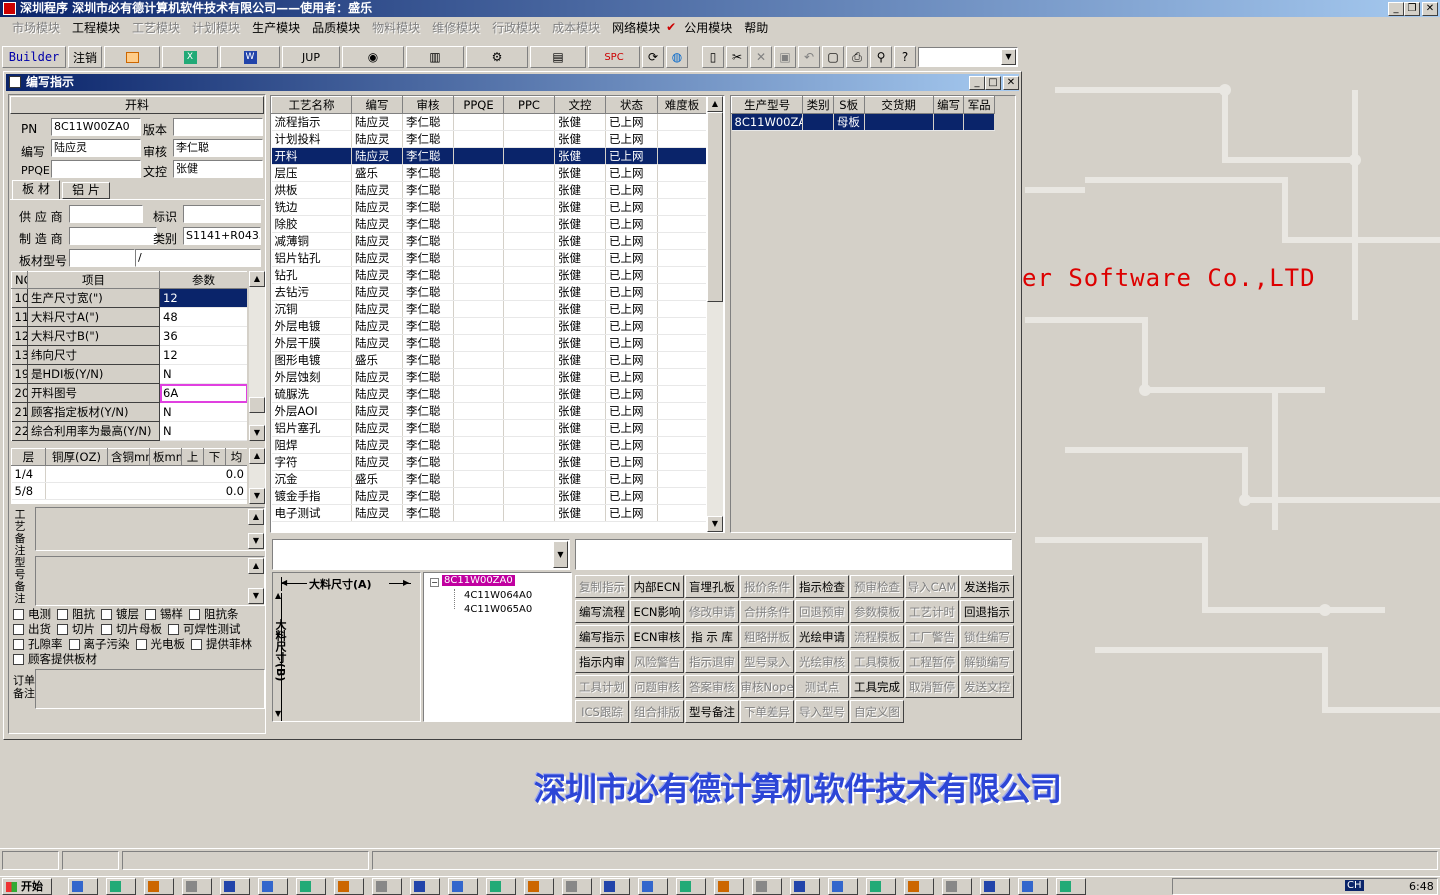  Describe the element at coordinates (128, 457) in the screenshot. I see `layer-header-cell: 含铜mm` at that location.